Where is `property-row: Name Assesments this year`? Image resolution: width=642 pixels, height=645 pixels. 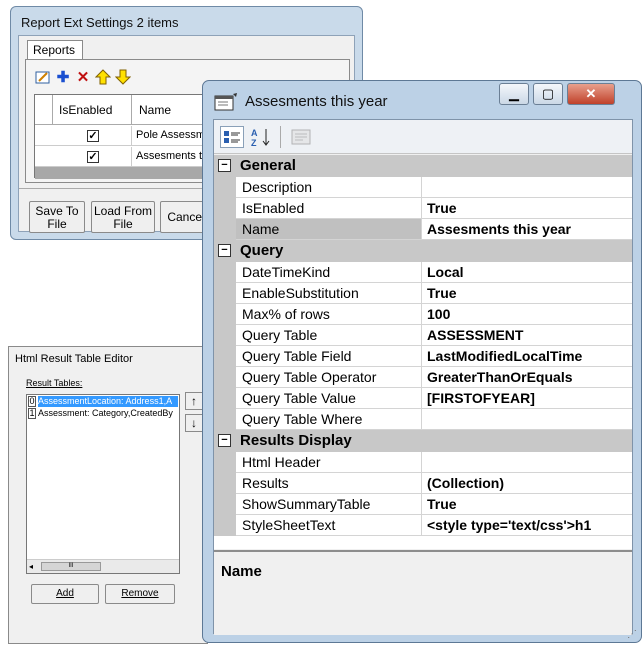 property-row: Name Assesments this year is located at coordinates (423, 229).